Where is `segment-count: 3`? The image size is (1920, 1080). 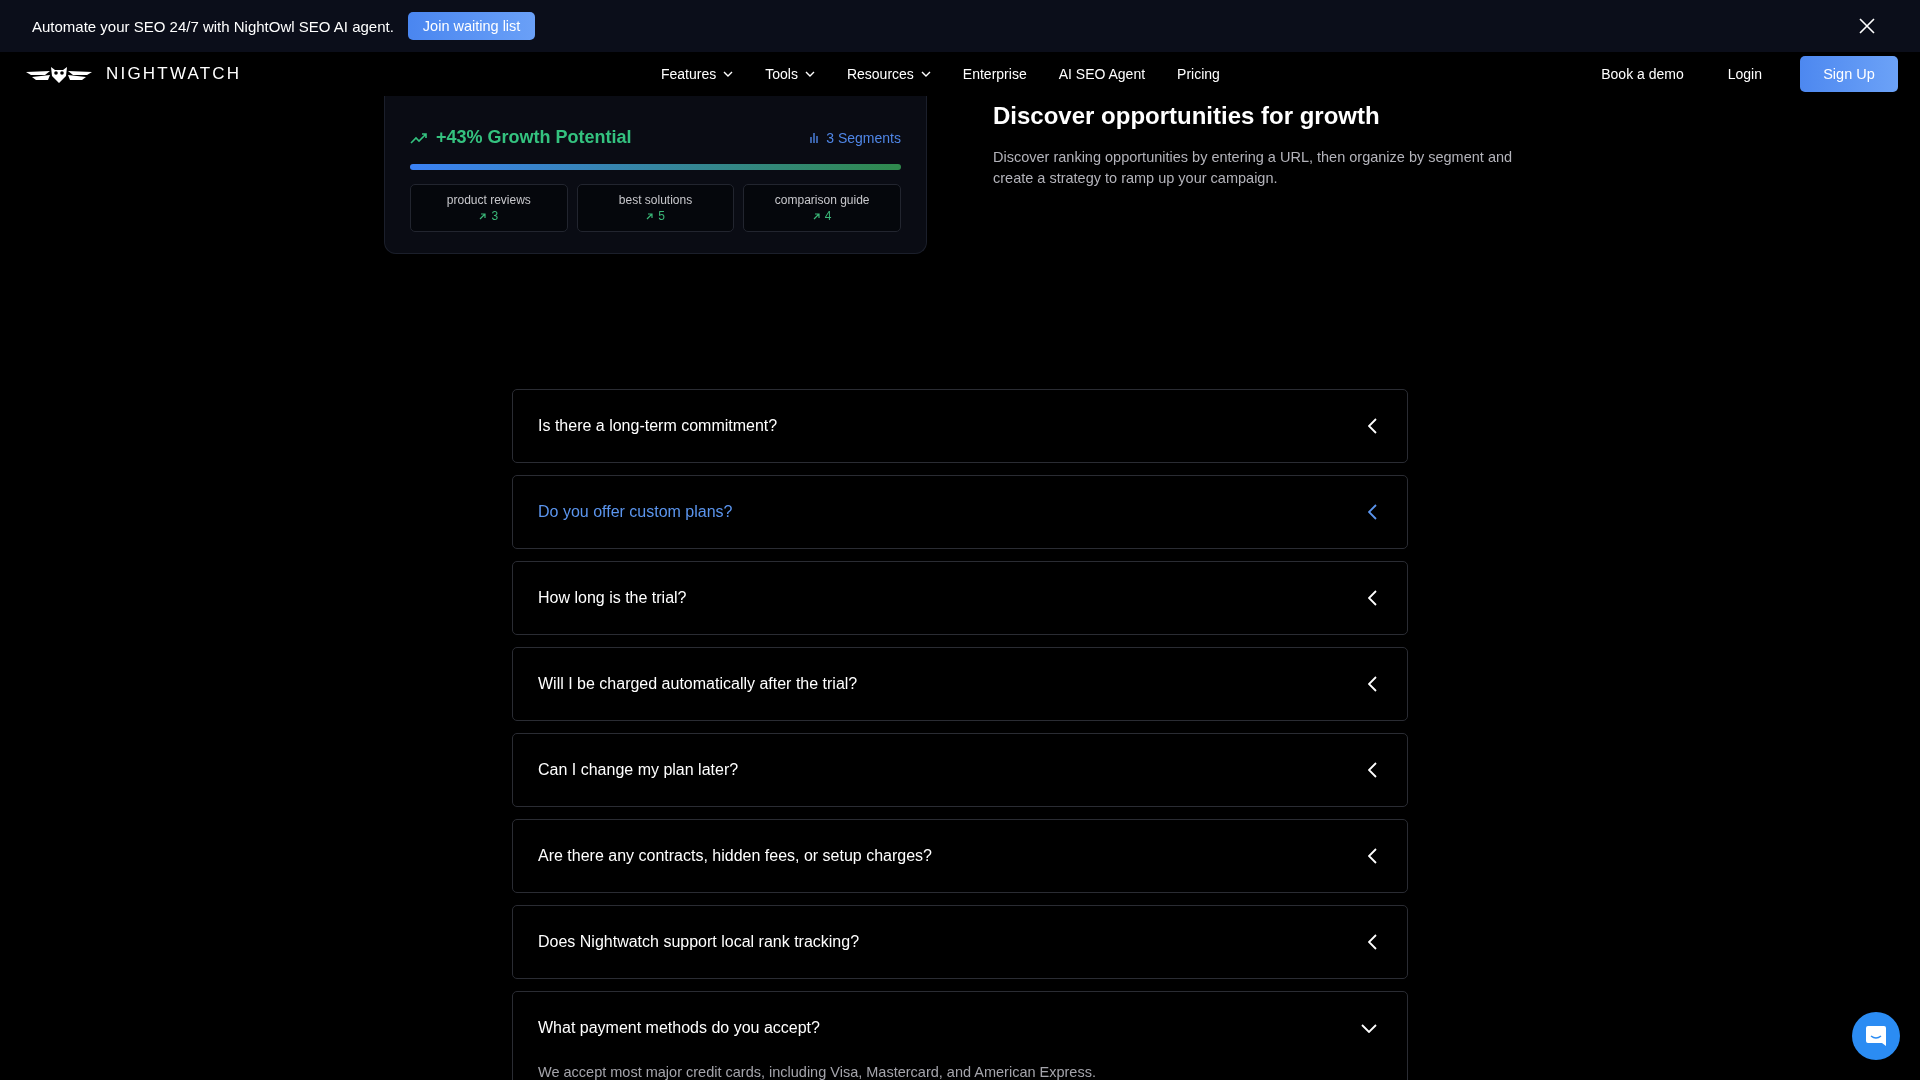 segment-count: 3 is located at coordinates (495, 216).